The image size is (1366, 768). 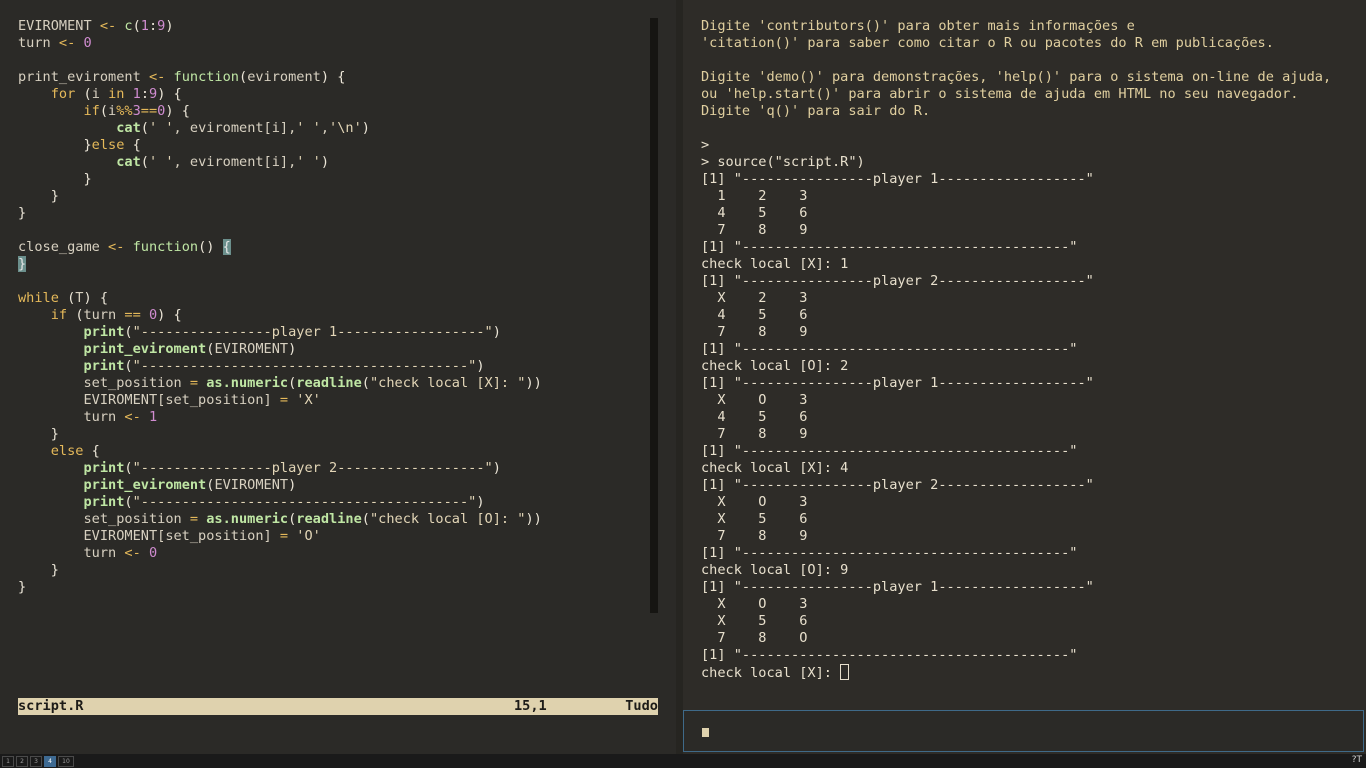 I want to click on code-line: if (turn == 0) {, so click(x=280, y=315).